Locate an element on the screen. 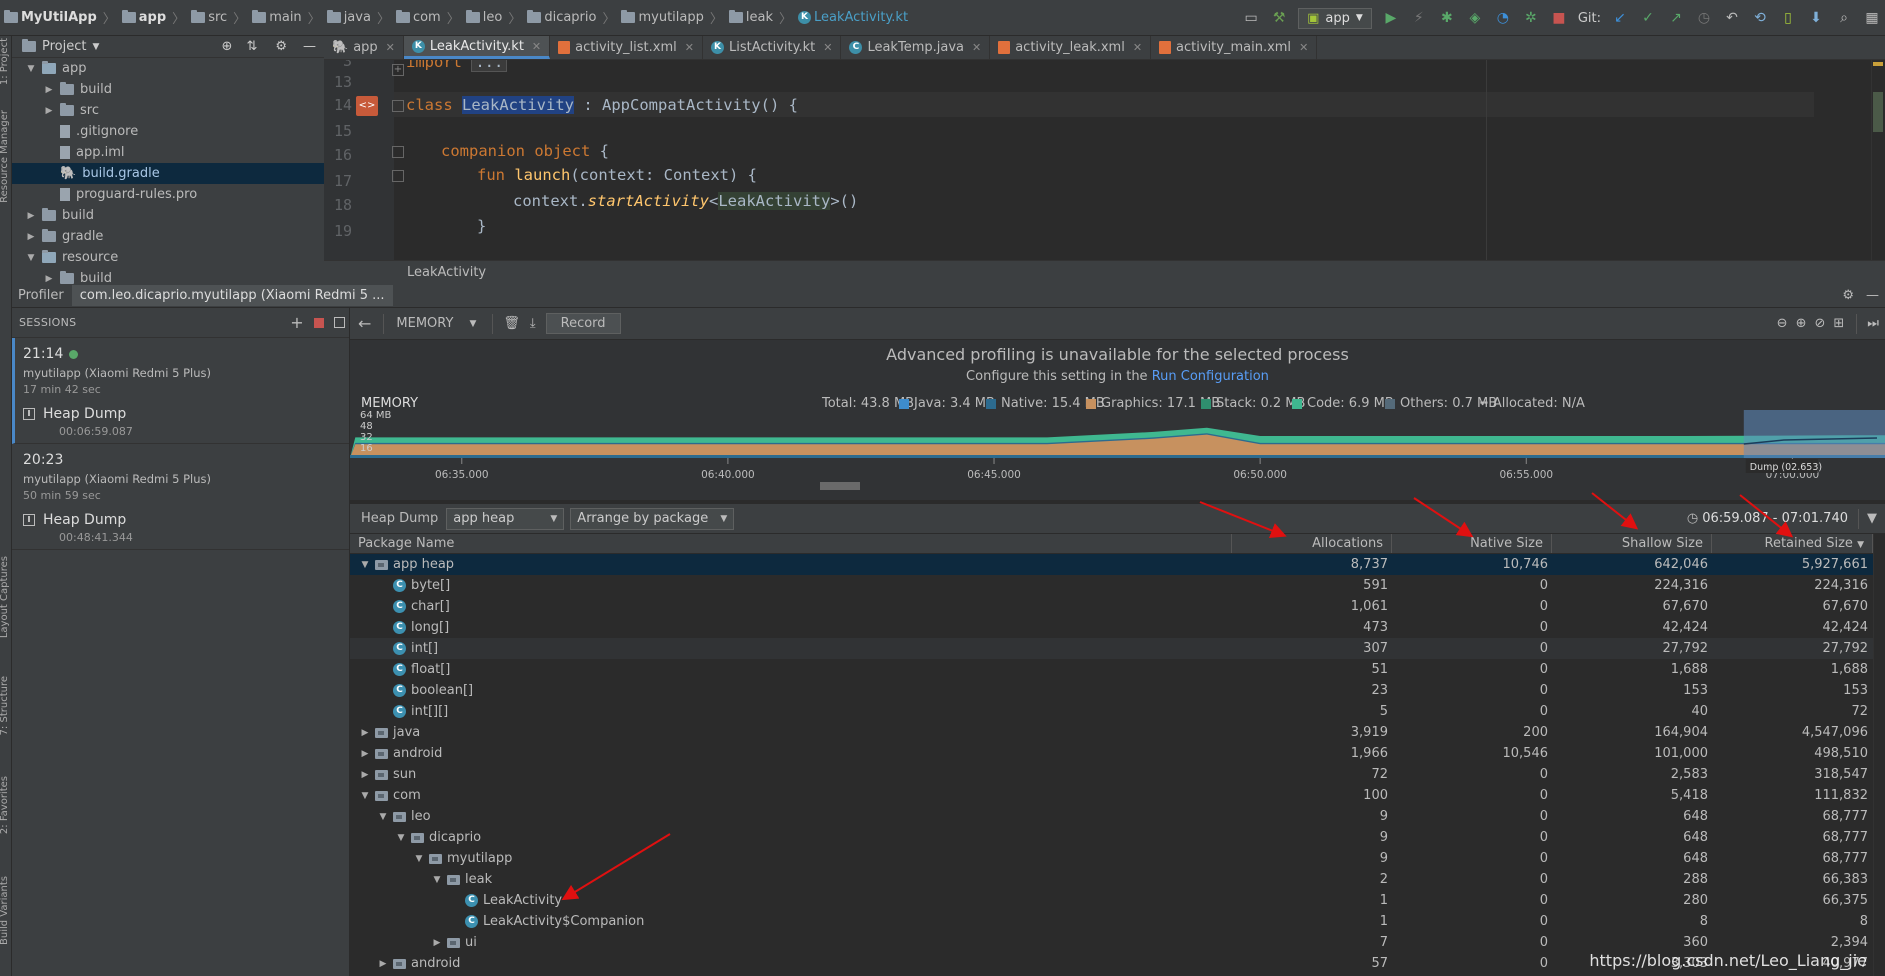 This screenshot has height=976, width=1885. gradle-sync-icon: ⟲ is located at coordinates (1760, 18).